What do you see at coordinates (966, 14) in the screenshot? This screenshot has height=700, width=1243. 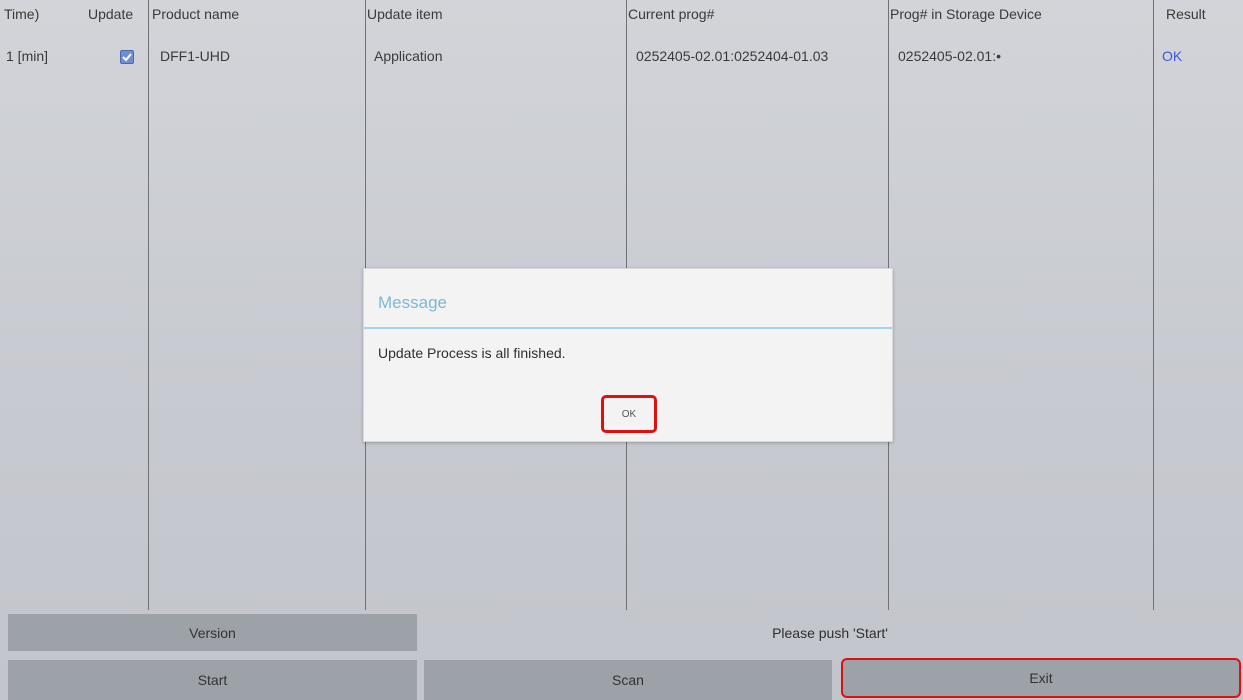 I see `header-prog-storage: Prog# in Storage Device` at bounding box center [966, 14].